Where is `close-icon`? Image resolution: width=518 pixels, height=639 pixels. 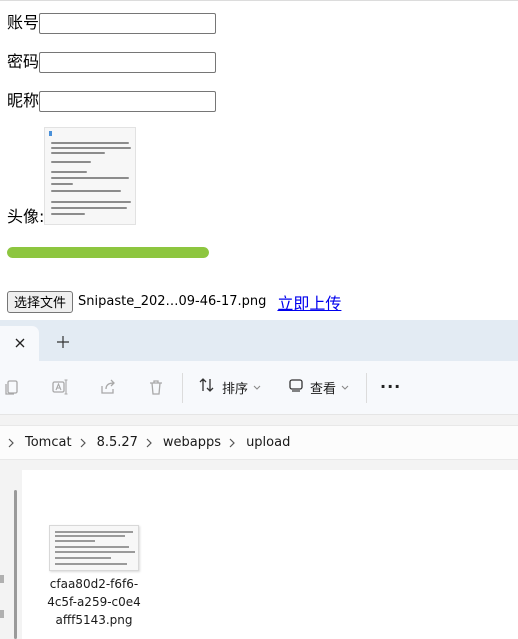 close-icon is located at coordinates (20, 343).